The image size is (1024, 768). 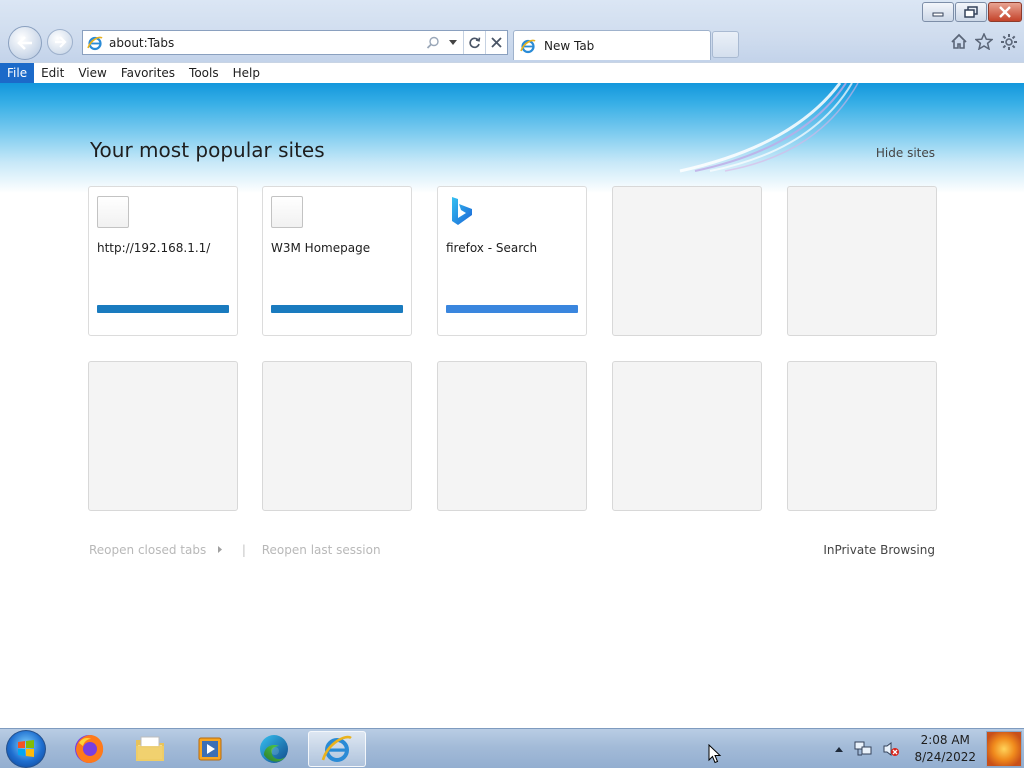 I want to click on taskbar: 2:08 AM 8/24/2022, so click(x=512, y=748).